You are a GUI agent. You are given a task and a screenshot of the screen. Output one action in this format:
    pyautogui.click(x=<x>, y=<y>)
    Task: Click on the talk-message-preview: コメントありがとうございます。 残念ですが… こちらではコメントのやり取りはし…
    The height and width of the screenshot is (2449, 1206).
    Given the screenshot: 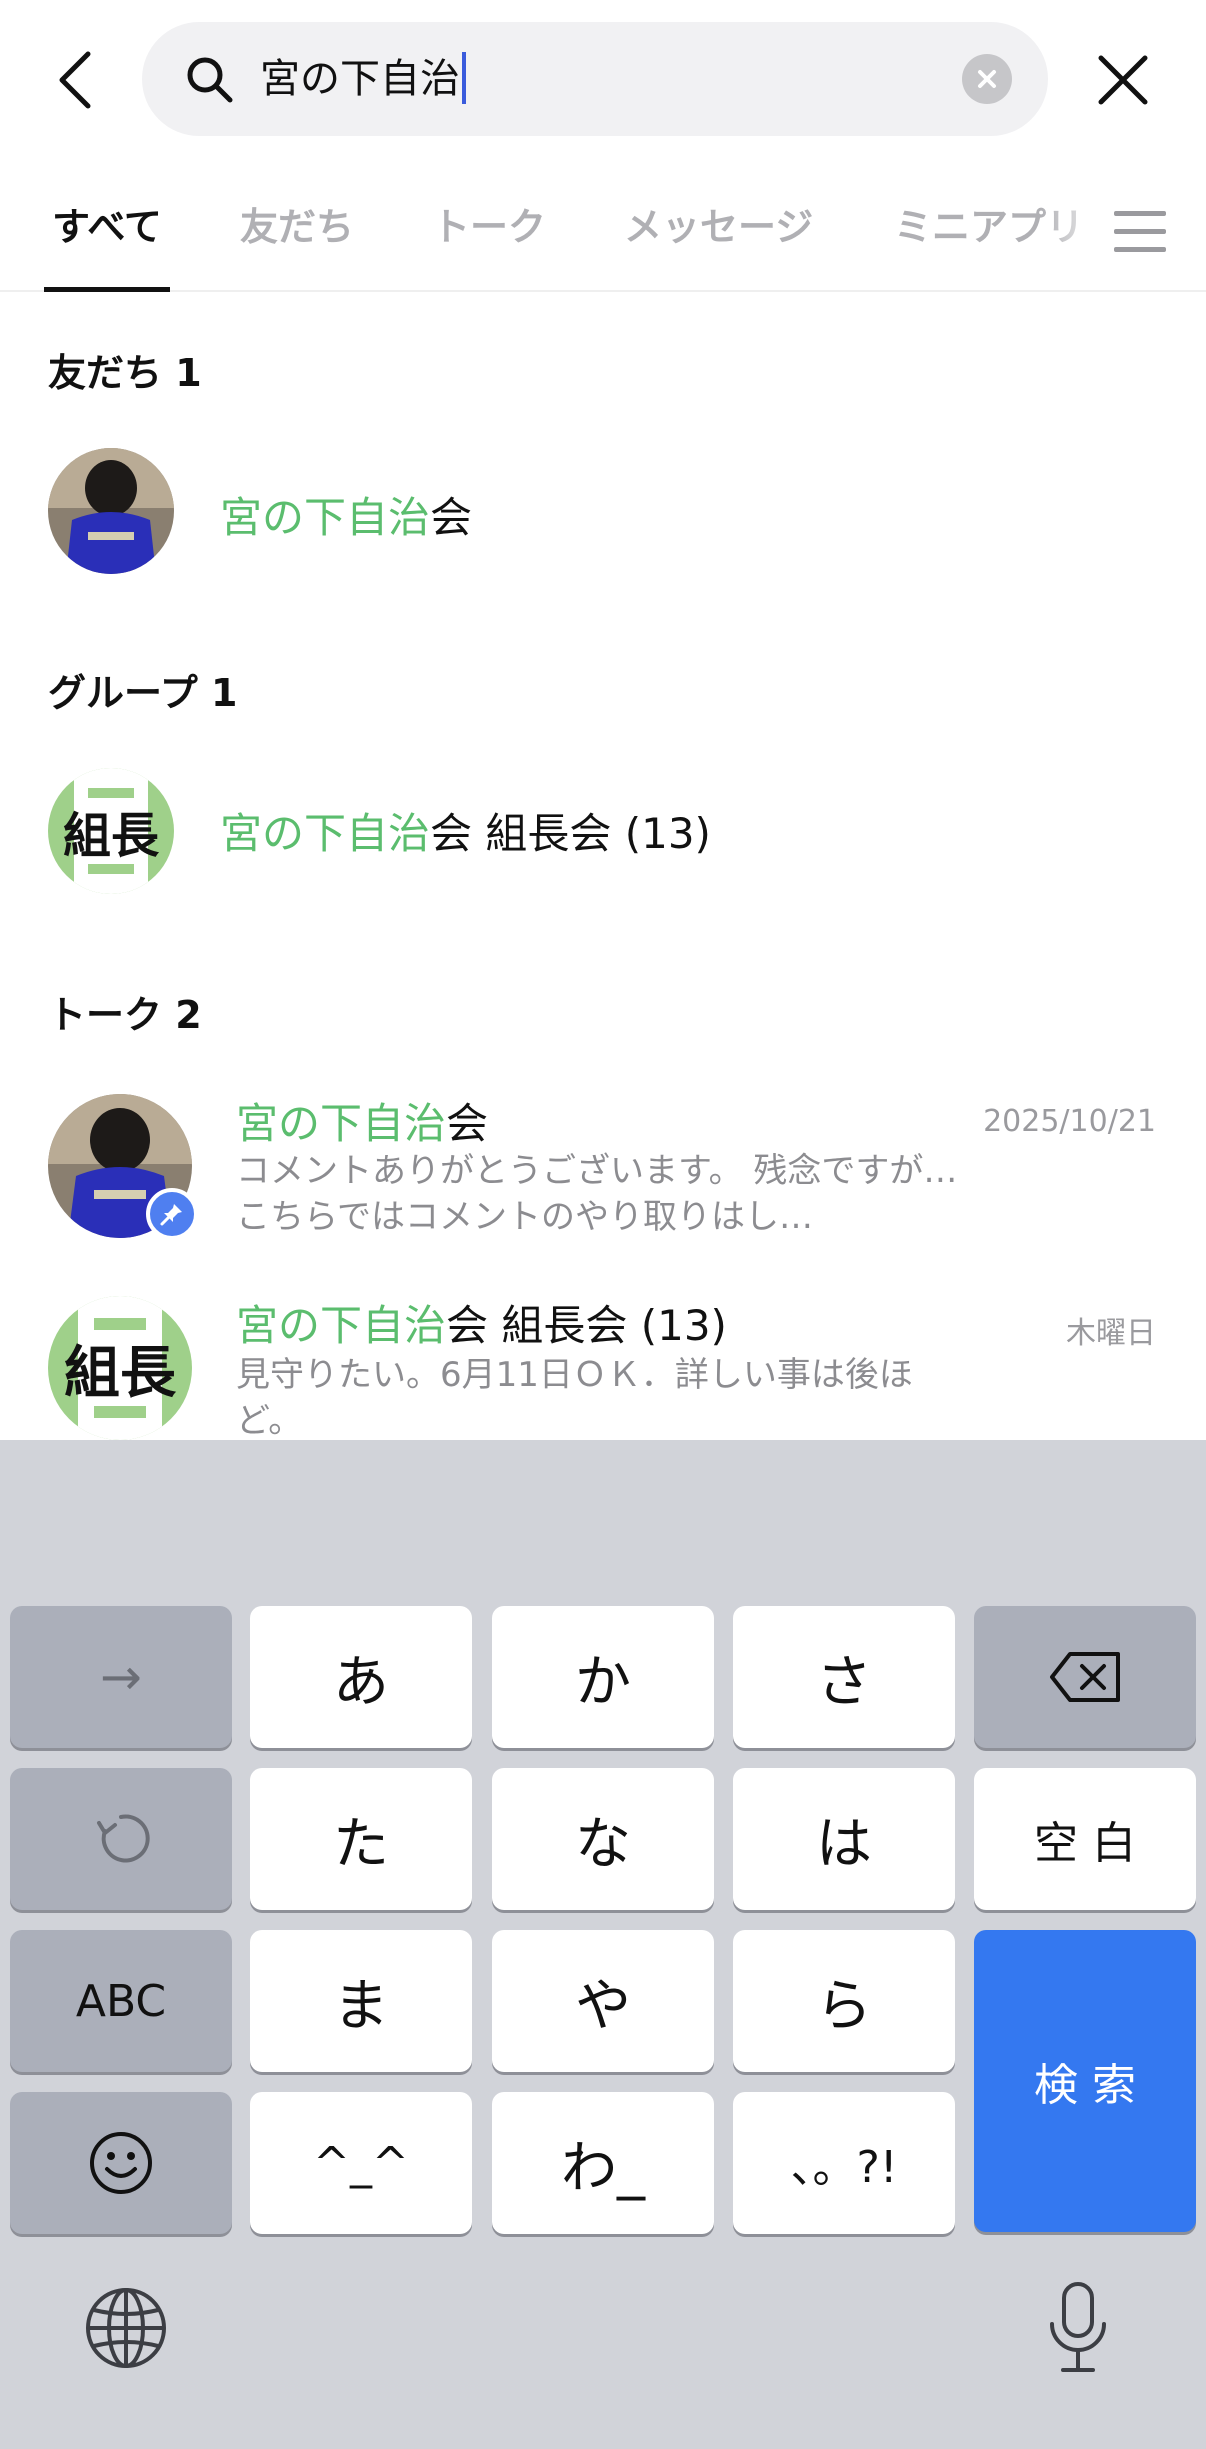 What is the action you would take?
    pyautogui.click(x=597, y=1194)
    